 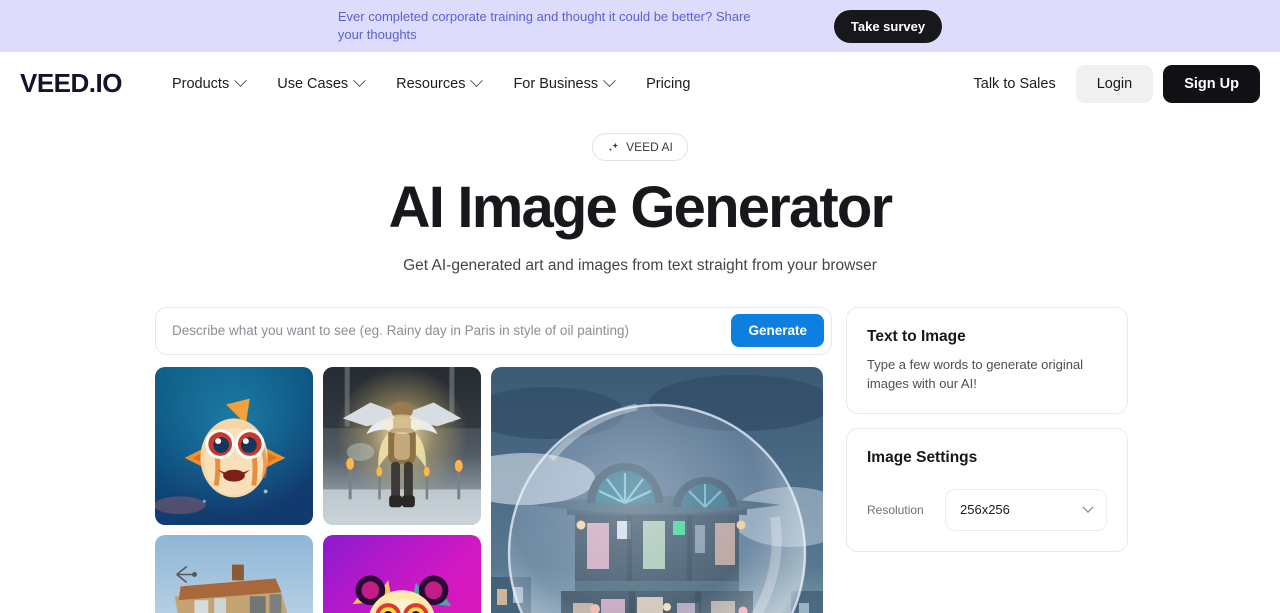 I want to click on image-settings-title: Image Settings, so click(x=922, y=457).